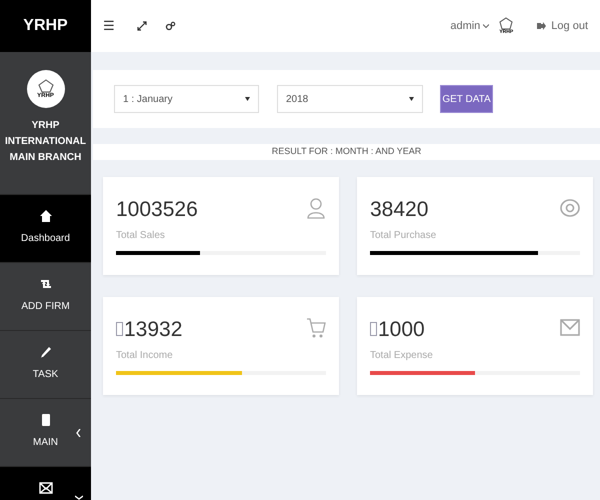 Image resolution: width=600 pixels, height=500 pixels. Describe the element at coordinates (45, 26) in the screenshot. I see `brand-title: YRHP` at that location.